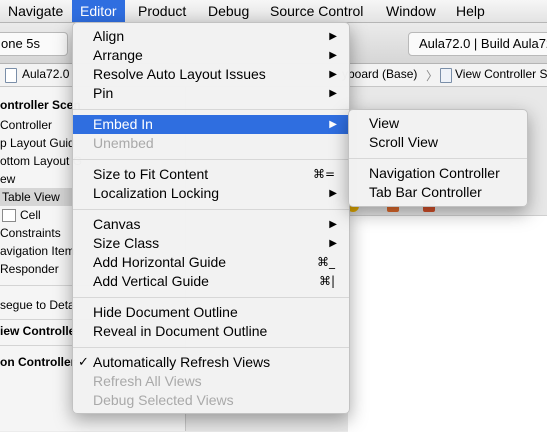  What do you see at coordinates (323, 174) in the screenshot?
I see `shortcut-label: ⌘=` at bounding box center [323, 174].